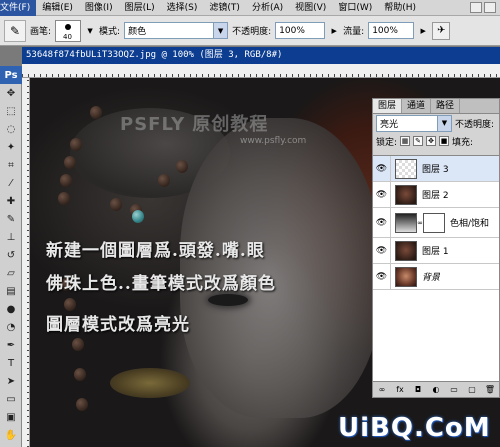  What do you see at coordinates (140, 8) in the screenshot?
I see `menu-layer: 图层(L)` at bounding box center [140, 8].